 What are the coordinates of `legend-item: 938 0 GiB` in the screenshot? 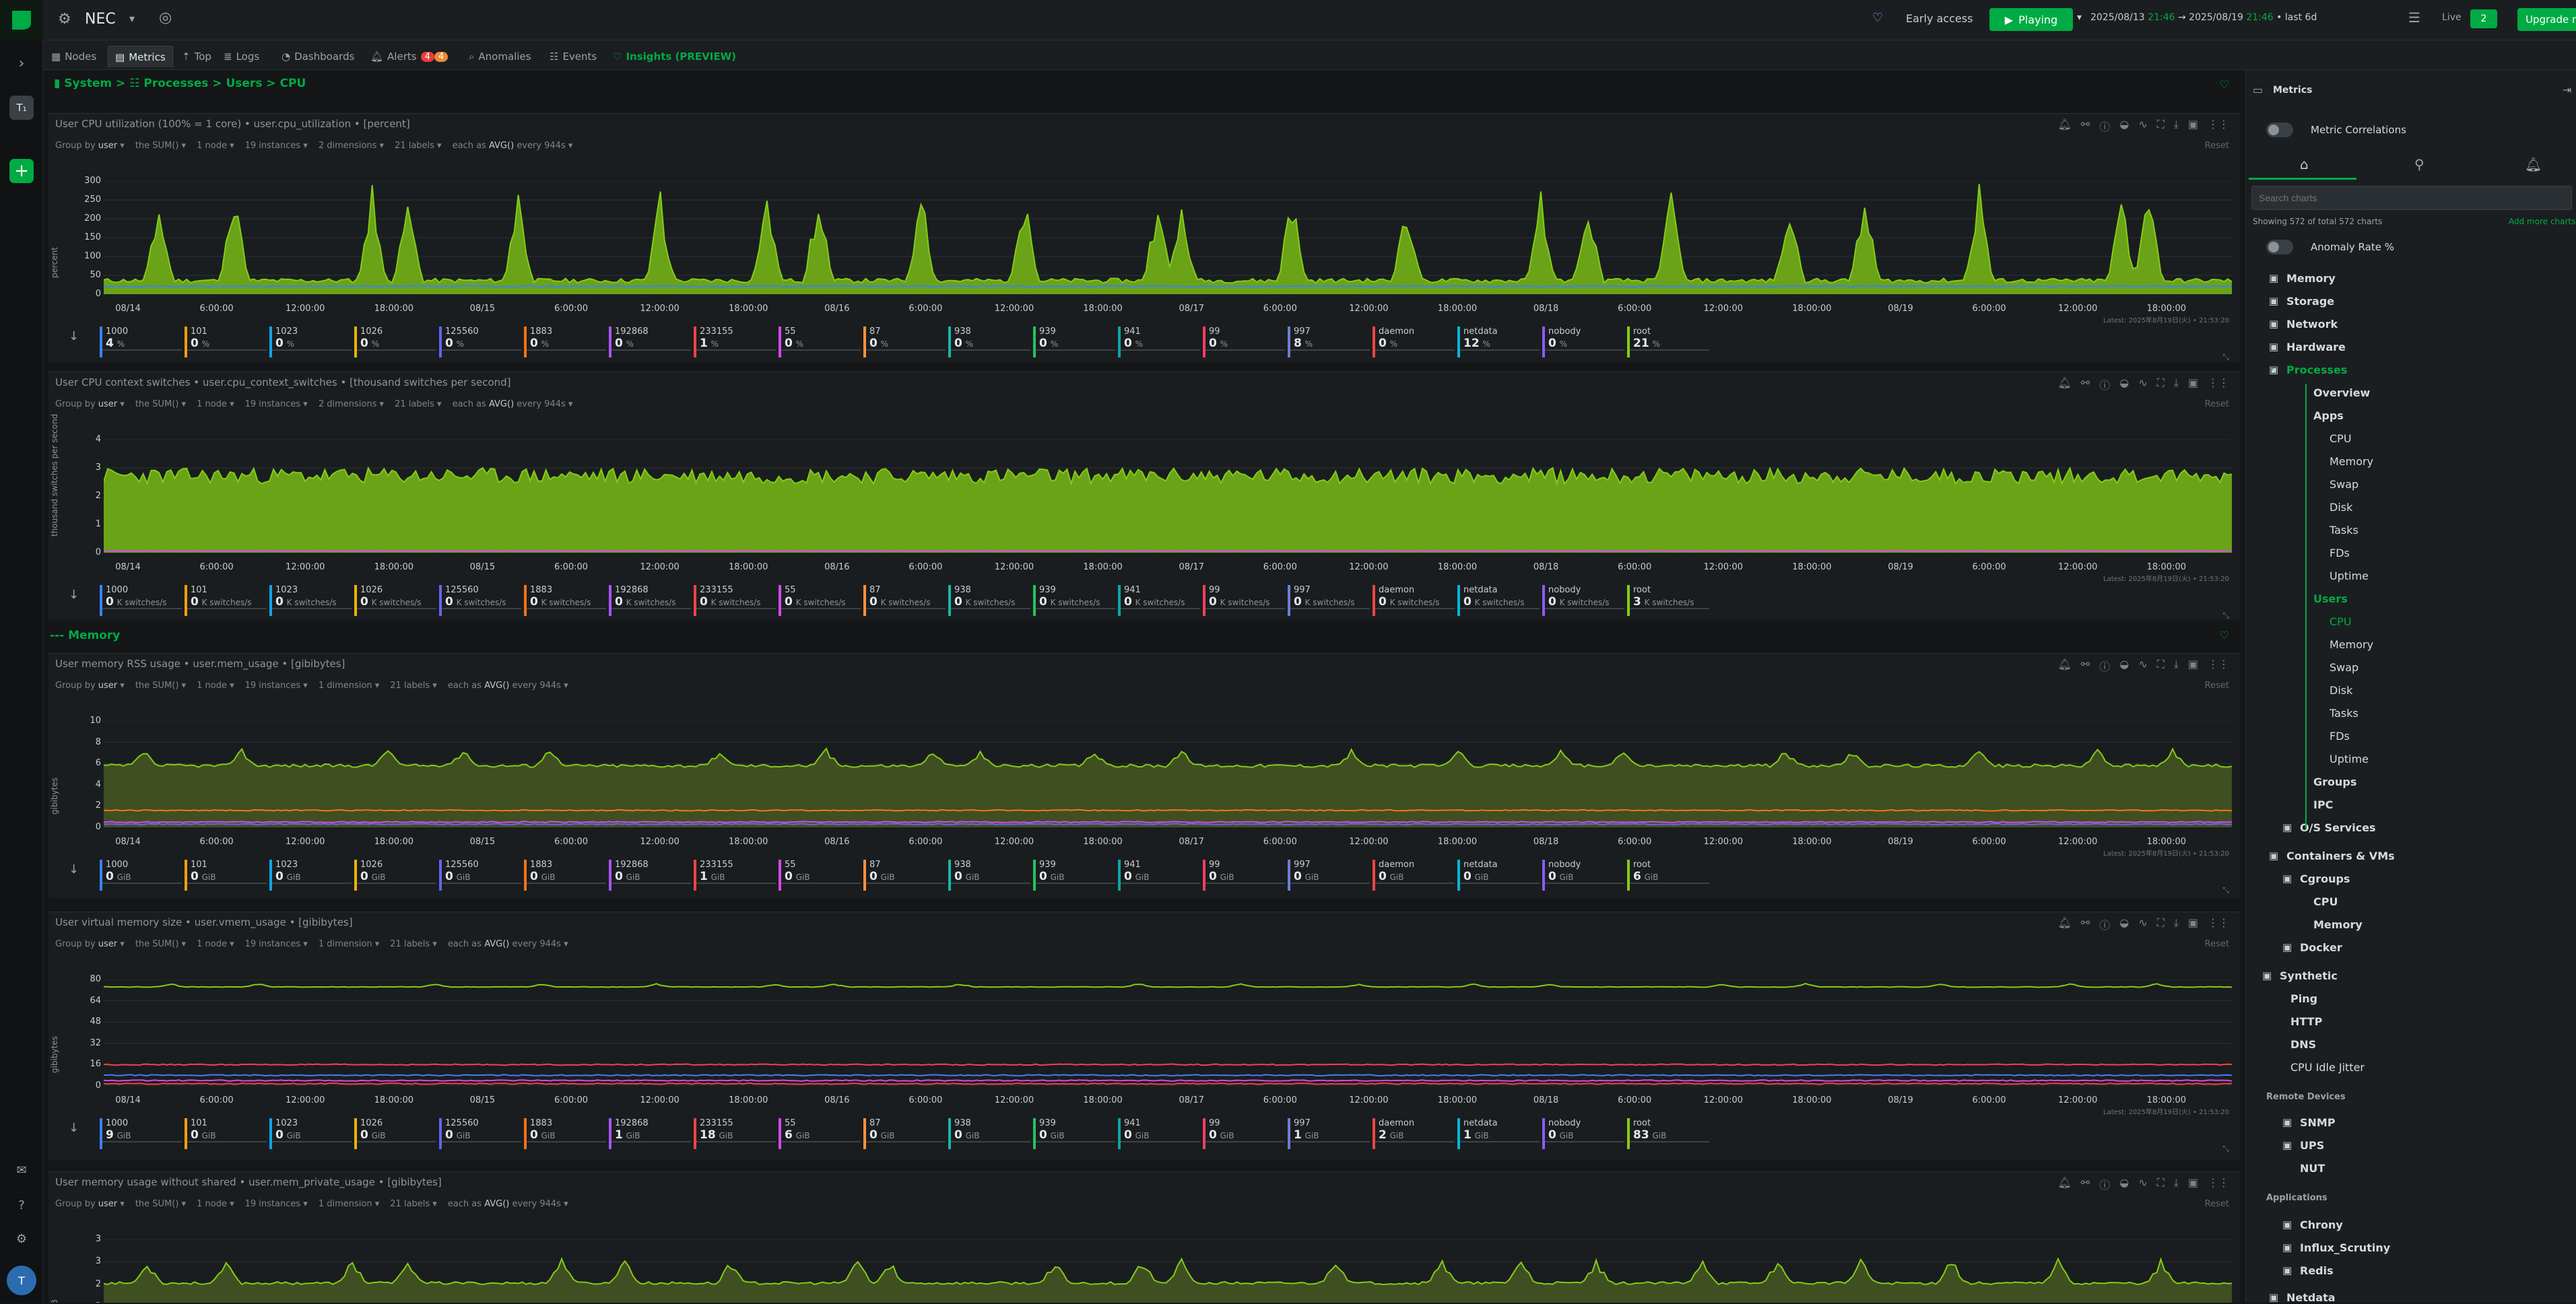 It's located at (990, 1133).